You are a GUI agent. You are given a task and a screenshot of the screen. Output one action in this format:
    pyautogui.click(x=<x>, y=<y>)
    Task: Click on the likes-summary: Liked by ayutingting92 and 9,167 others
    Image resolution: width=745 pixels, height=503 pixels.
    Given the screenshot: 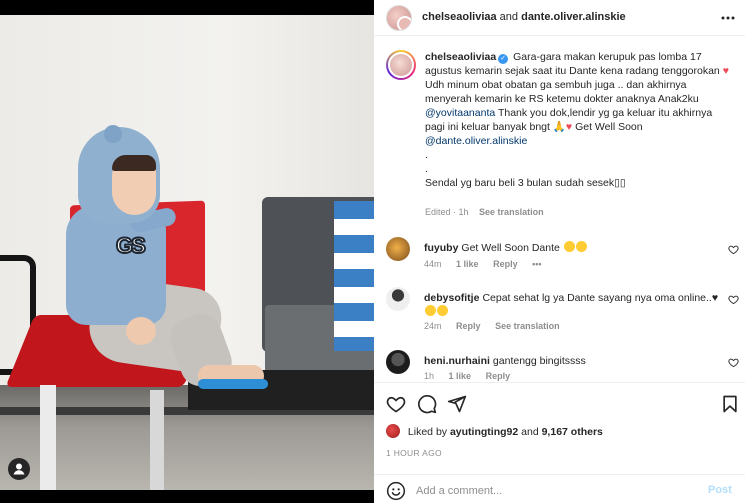 What is the action you would take?
    pyautogui.click(x=494, y=433)
    